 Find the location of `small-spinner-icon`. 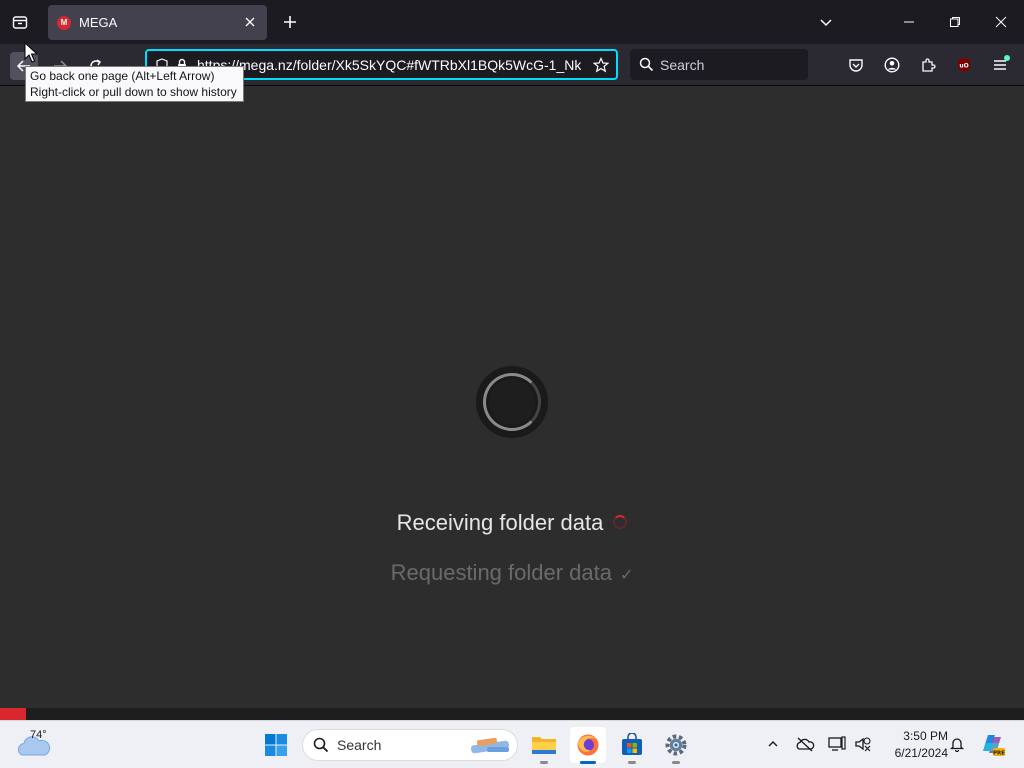

small-spinner-icon is located at coordinates (620, 522).